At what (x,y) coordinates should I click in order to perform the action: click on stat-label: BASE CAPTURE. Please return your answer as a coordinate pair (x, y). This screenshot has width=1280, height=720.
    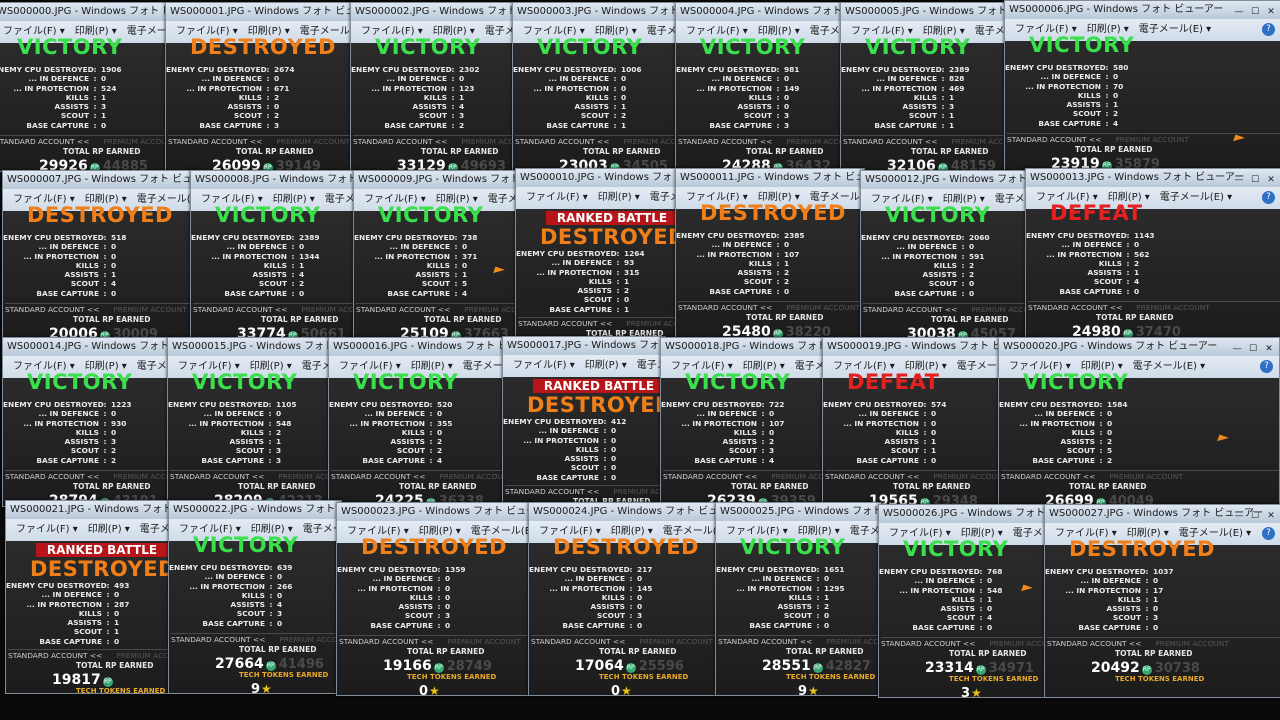
    Looking at the image, I should click on (67, 293).